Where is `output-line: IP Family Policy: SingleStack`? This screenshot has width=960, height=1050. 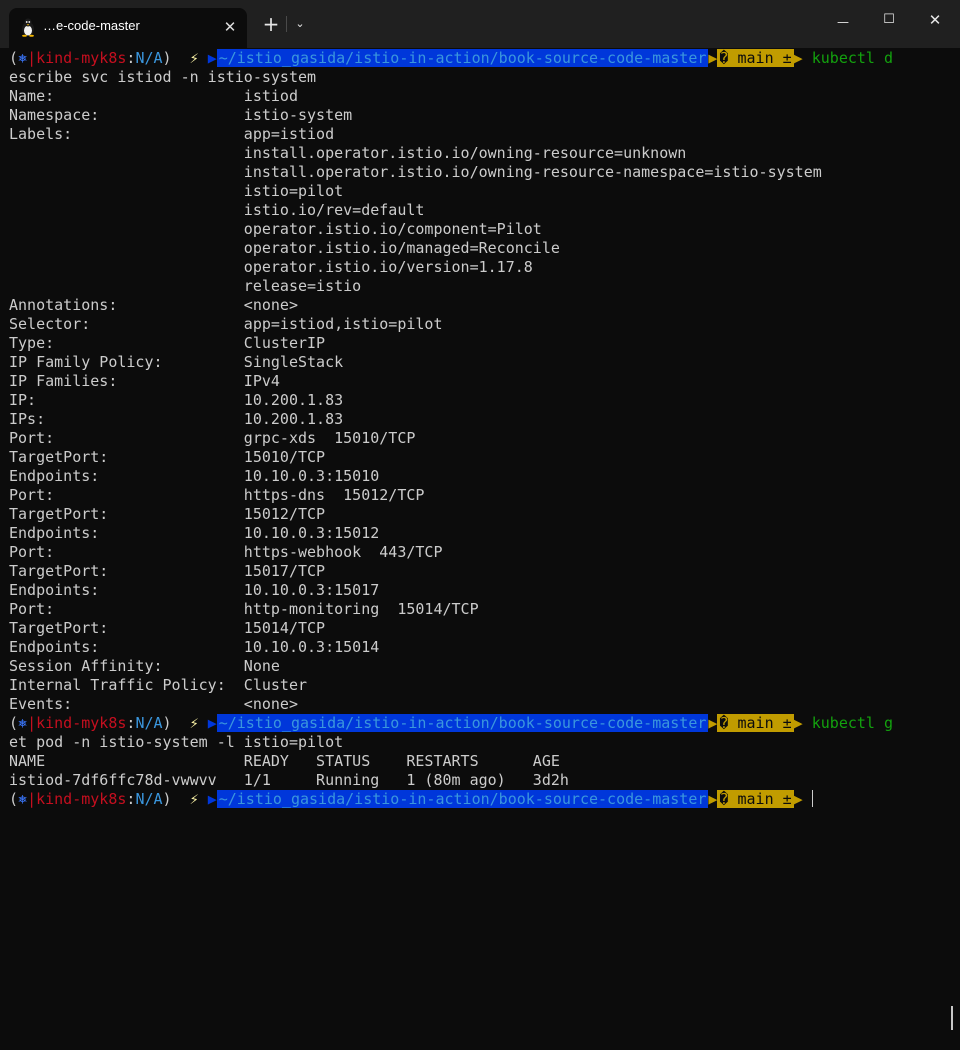 output-line: IP Family Policy: SingleStack is located at coordinates (176, 362).